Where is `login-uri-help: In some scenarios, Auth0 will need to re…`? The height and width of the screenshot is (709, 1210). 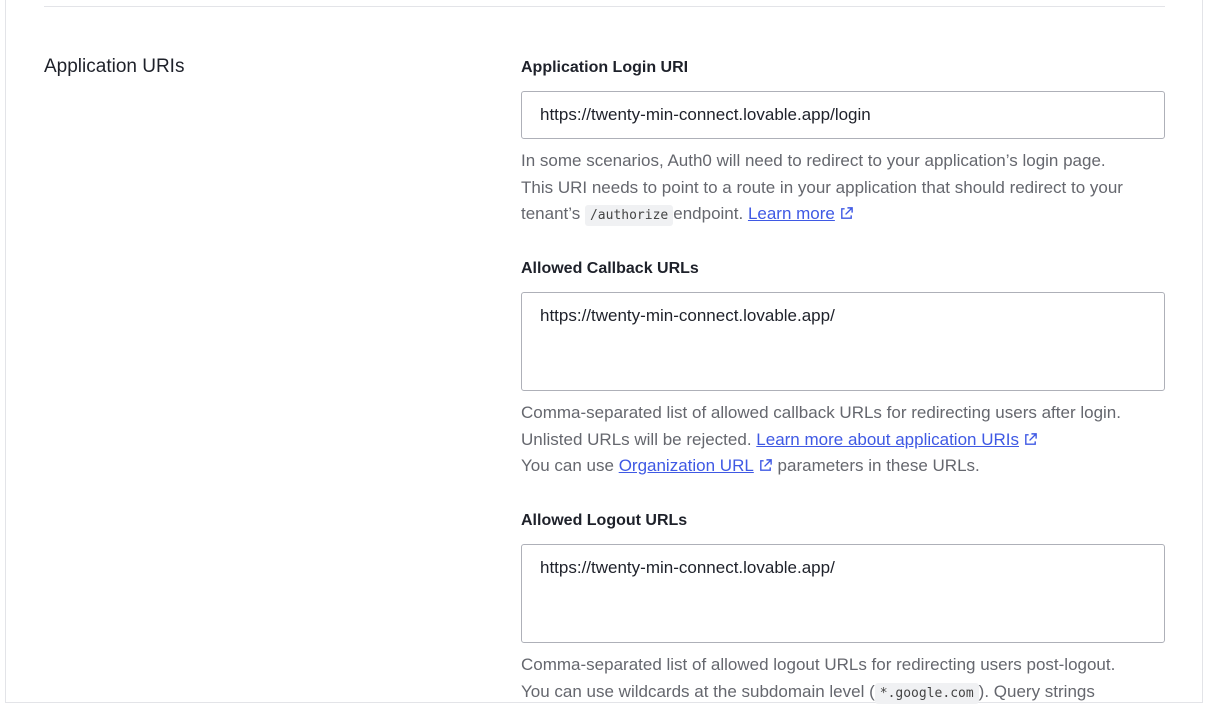 login-uri-help: In some scenarios, Auth0 will need to re… is located at coordinates (846, 189).